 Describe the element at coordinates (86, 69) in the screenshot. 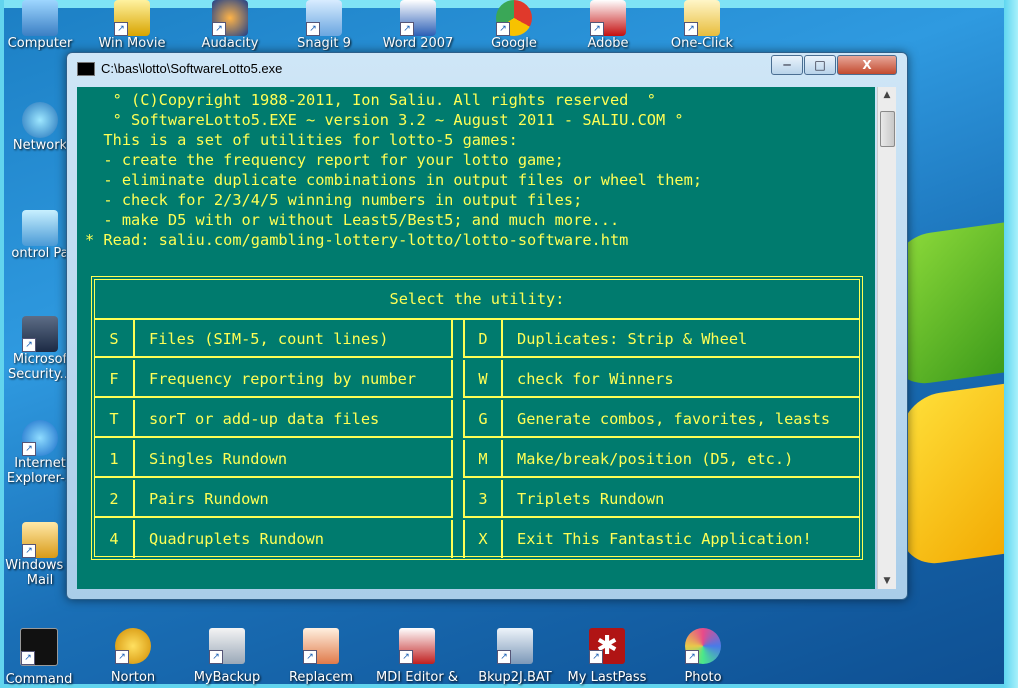

I see `console-app-icon` at that location.